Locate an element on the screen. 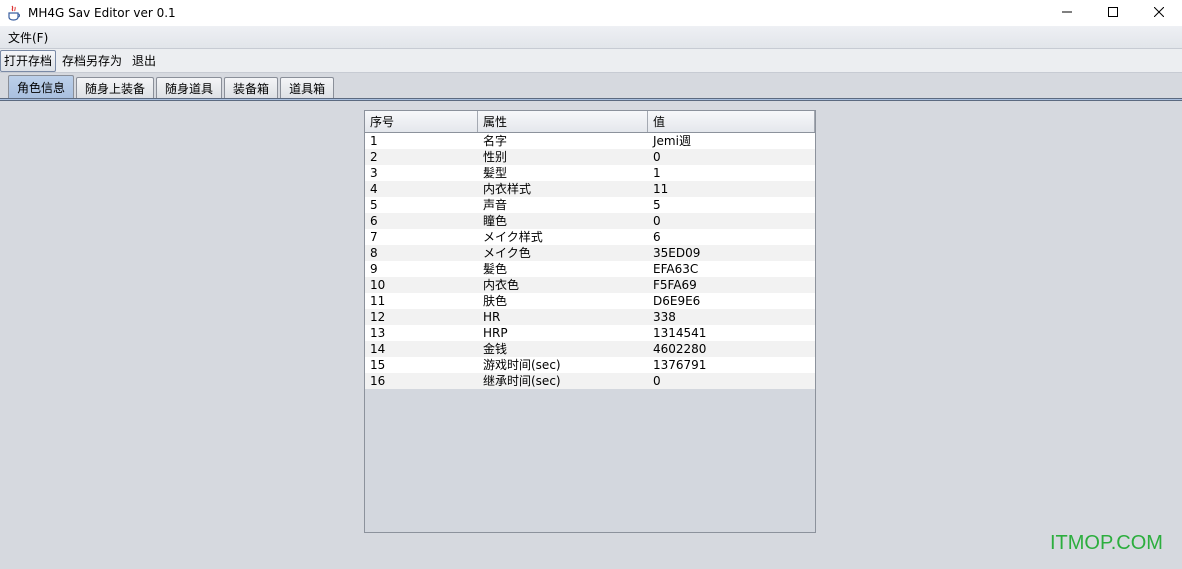 Image resolution: width=1182 pixels, height=569 pixels. cell-index: 11 is located at coordinates (421, 301).